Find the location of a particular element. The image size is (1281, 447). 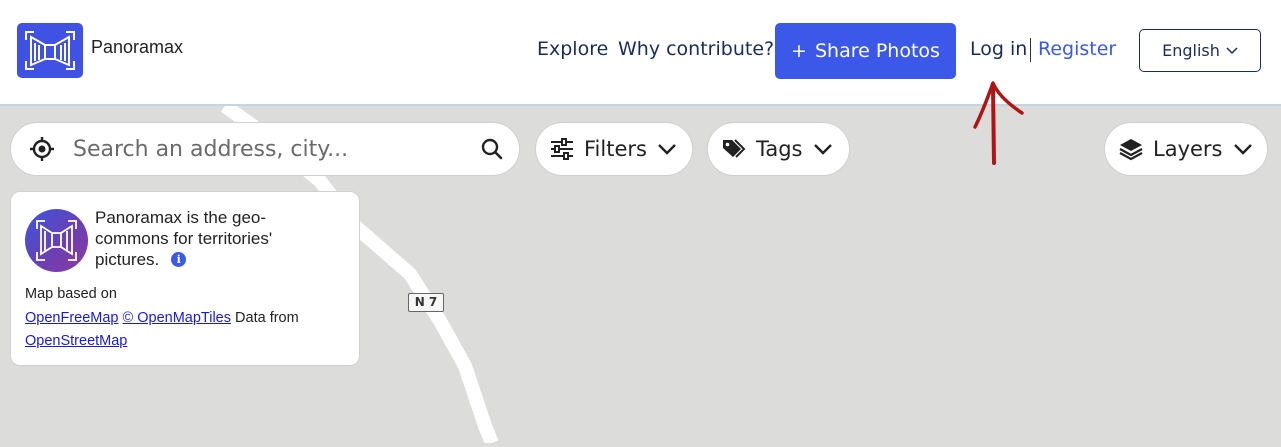

brand-name: Panoramax is located at coordinates (137, 47).